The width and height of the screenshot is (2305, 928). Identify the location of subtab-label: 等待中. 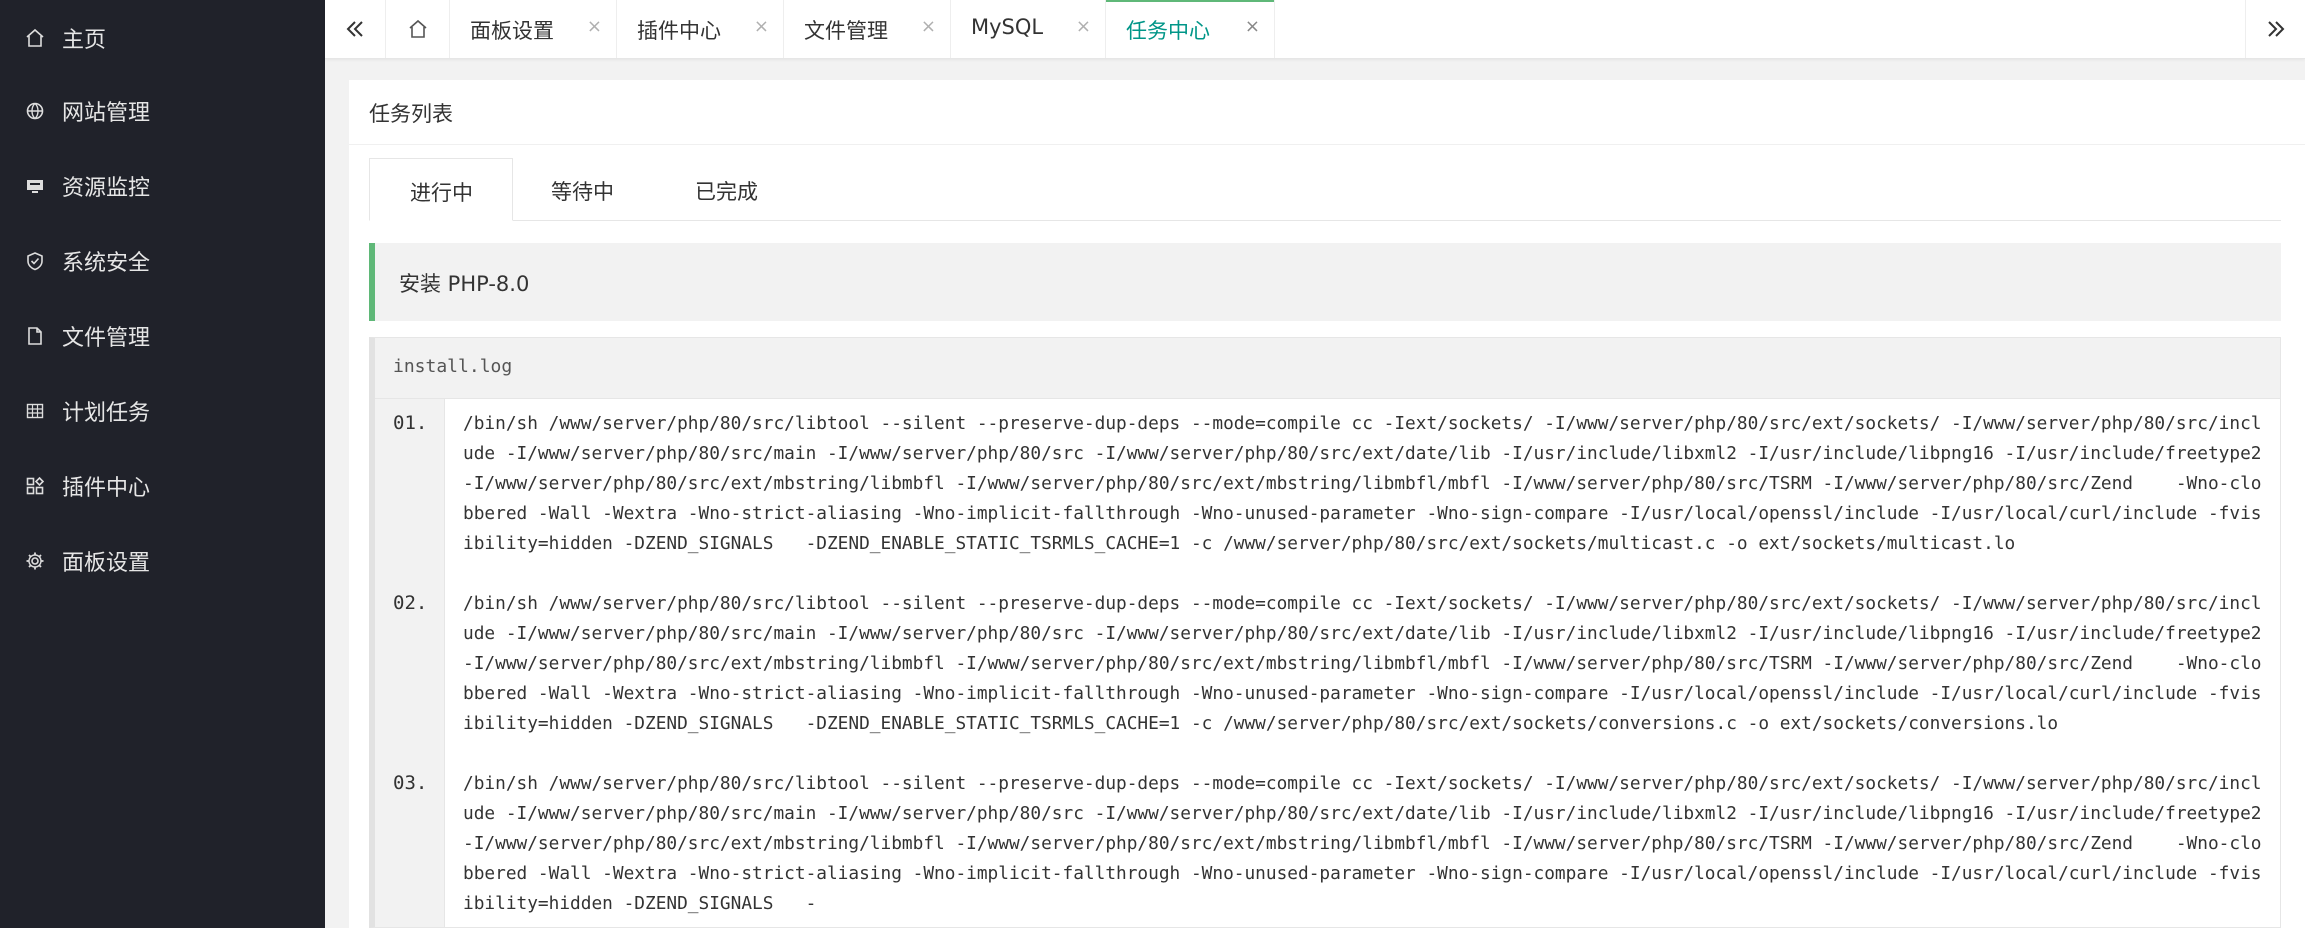
(582, 192).